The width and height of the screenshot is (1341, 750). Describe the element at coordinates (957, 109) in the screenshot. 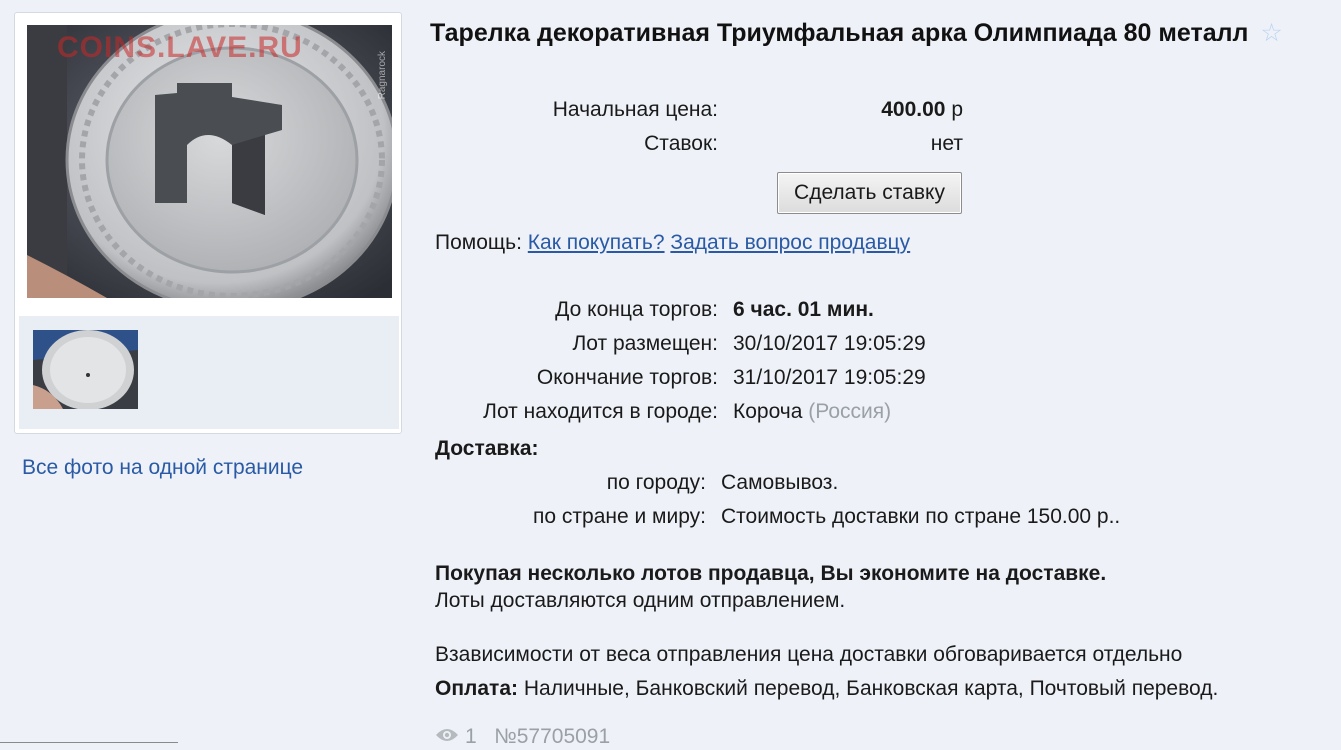

I see `currency: р` at that location.